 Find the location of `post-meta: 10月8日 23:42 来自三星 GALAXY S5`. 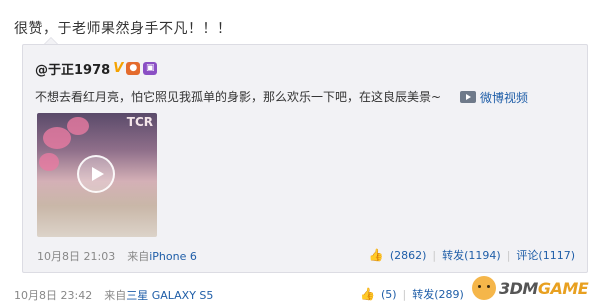

post-meta: 10月8日 23:42 来自三星 GALAXY S5 is located at coordinates (113, 295).